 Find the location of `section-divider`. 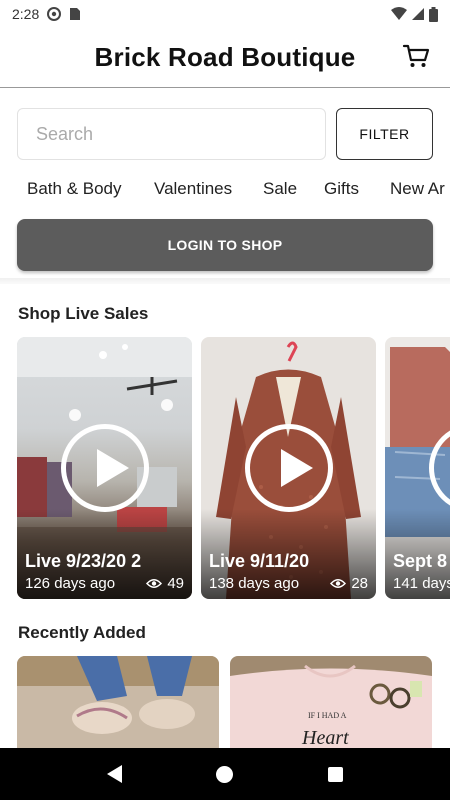

section-divider is located at coordinates (225, 281).